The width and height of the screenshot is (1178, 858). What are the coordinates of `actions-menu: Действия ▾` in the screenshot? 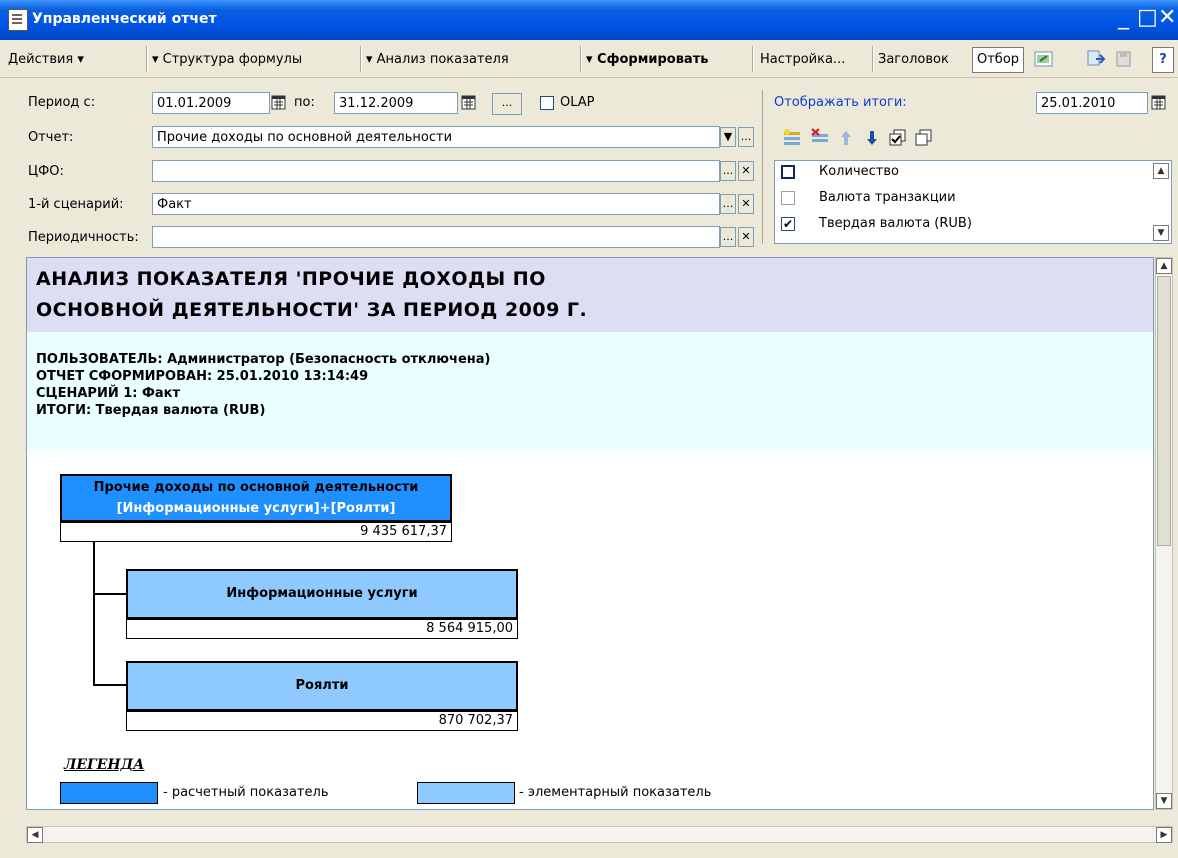 It's located at (46, 59).